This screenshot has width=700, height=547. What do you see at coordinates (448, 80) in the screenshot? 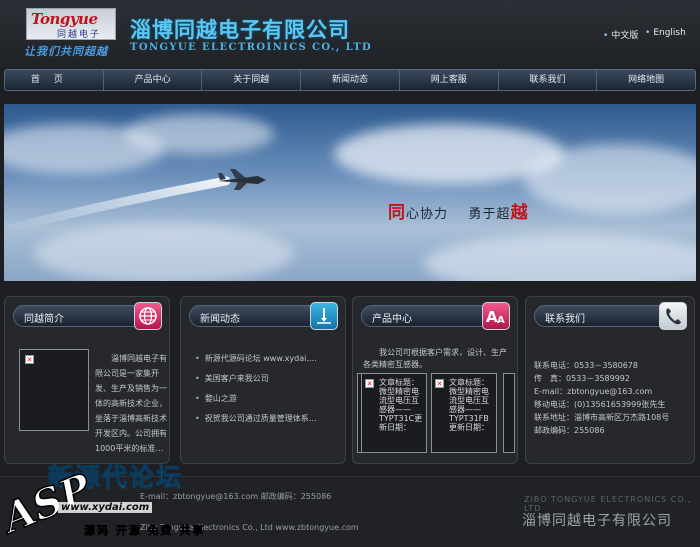
I see `nav-online-service: 网上客服` at bounding box center [448, 80].